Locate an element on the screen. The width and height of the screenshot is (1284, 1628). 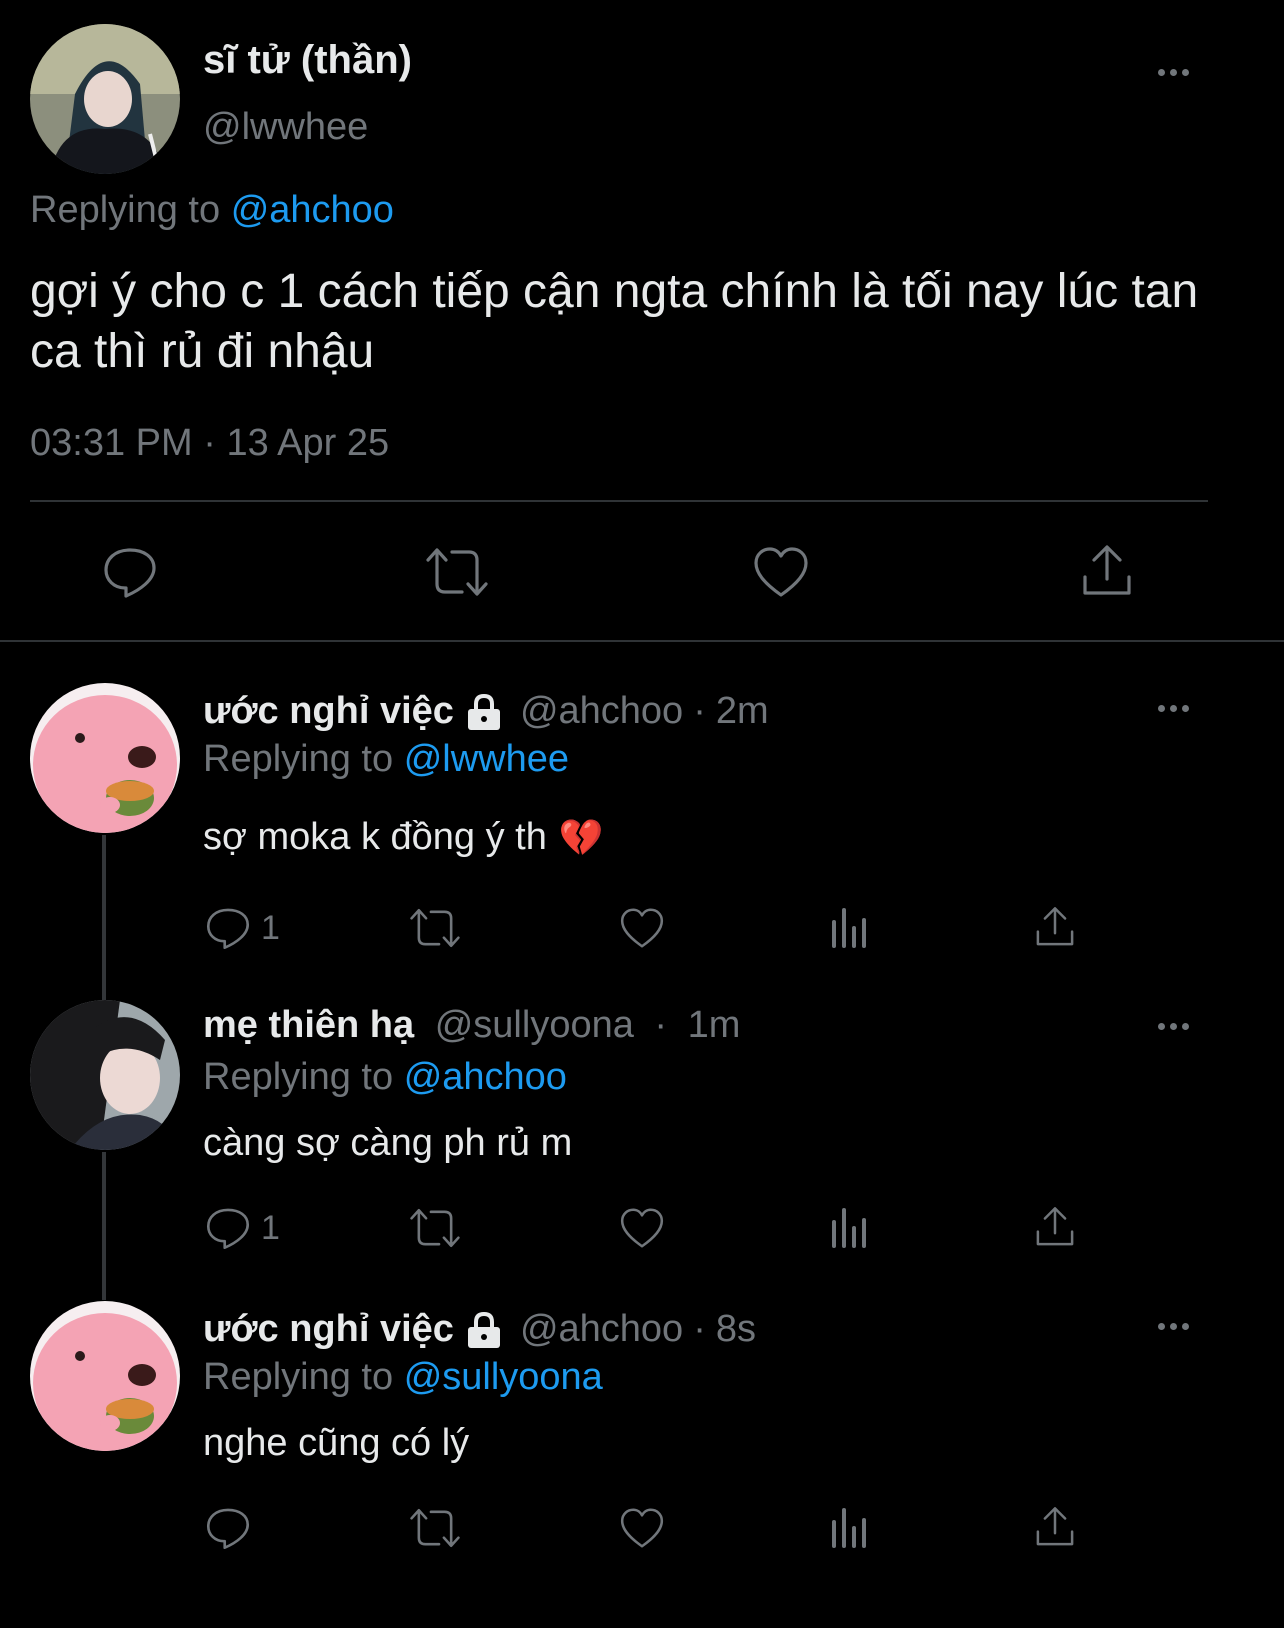
reply-text: nghe cũng có lý is located at coordinates (336, 1443).